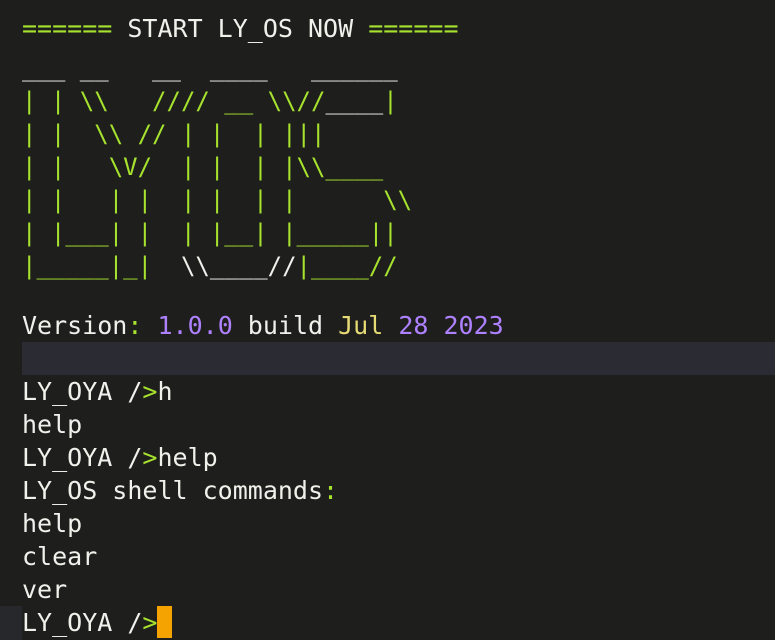  Describe the element at coordinates (187, 457) in the screenshot. I see `prompt-command: help` at that location.